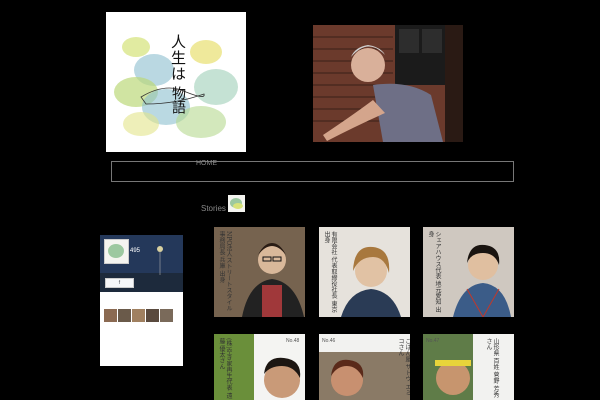 This screenshot has height=400, width=600. Describe the element at coordinates (206, 163) in the screenshot. I see `nav-home-link: HOME` at that location.